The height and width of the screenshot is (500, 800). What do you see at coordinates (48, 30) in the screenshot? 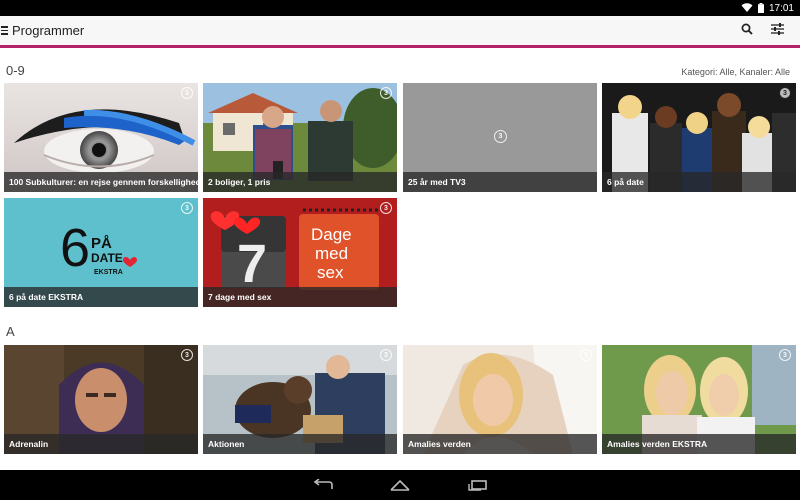
I see `page-title: Programmer` at bounding box center [48, 30].